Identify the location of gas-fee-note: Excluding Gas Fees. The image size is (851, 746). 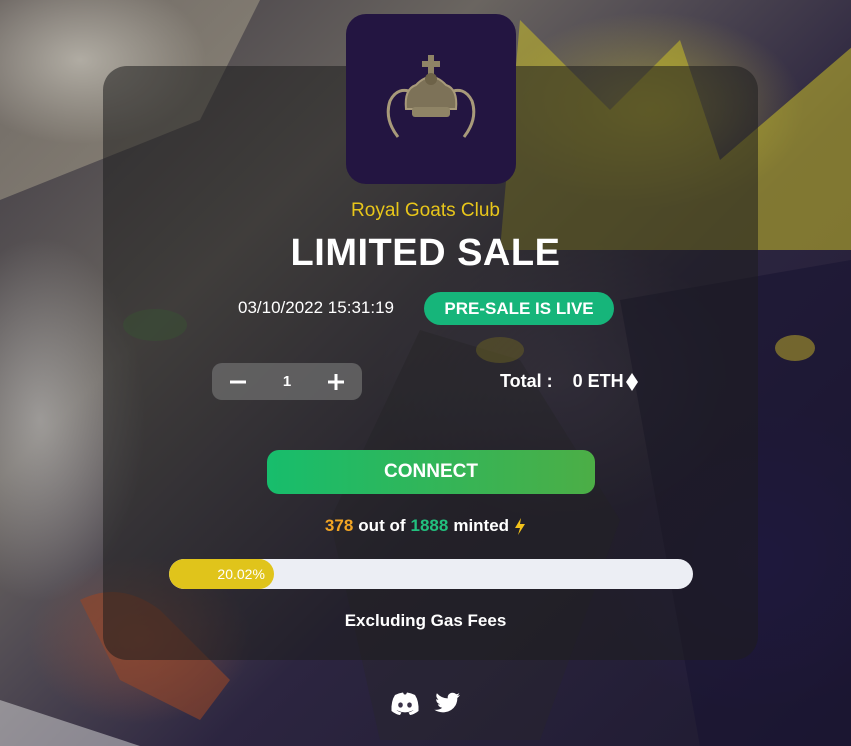
(425, 620).